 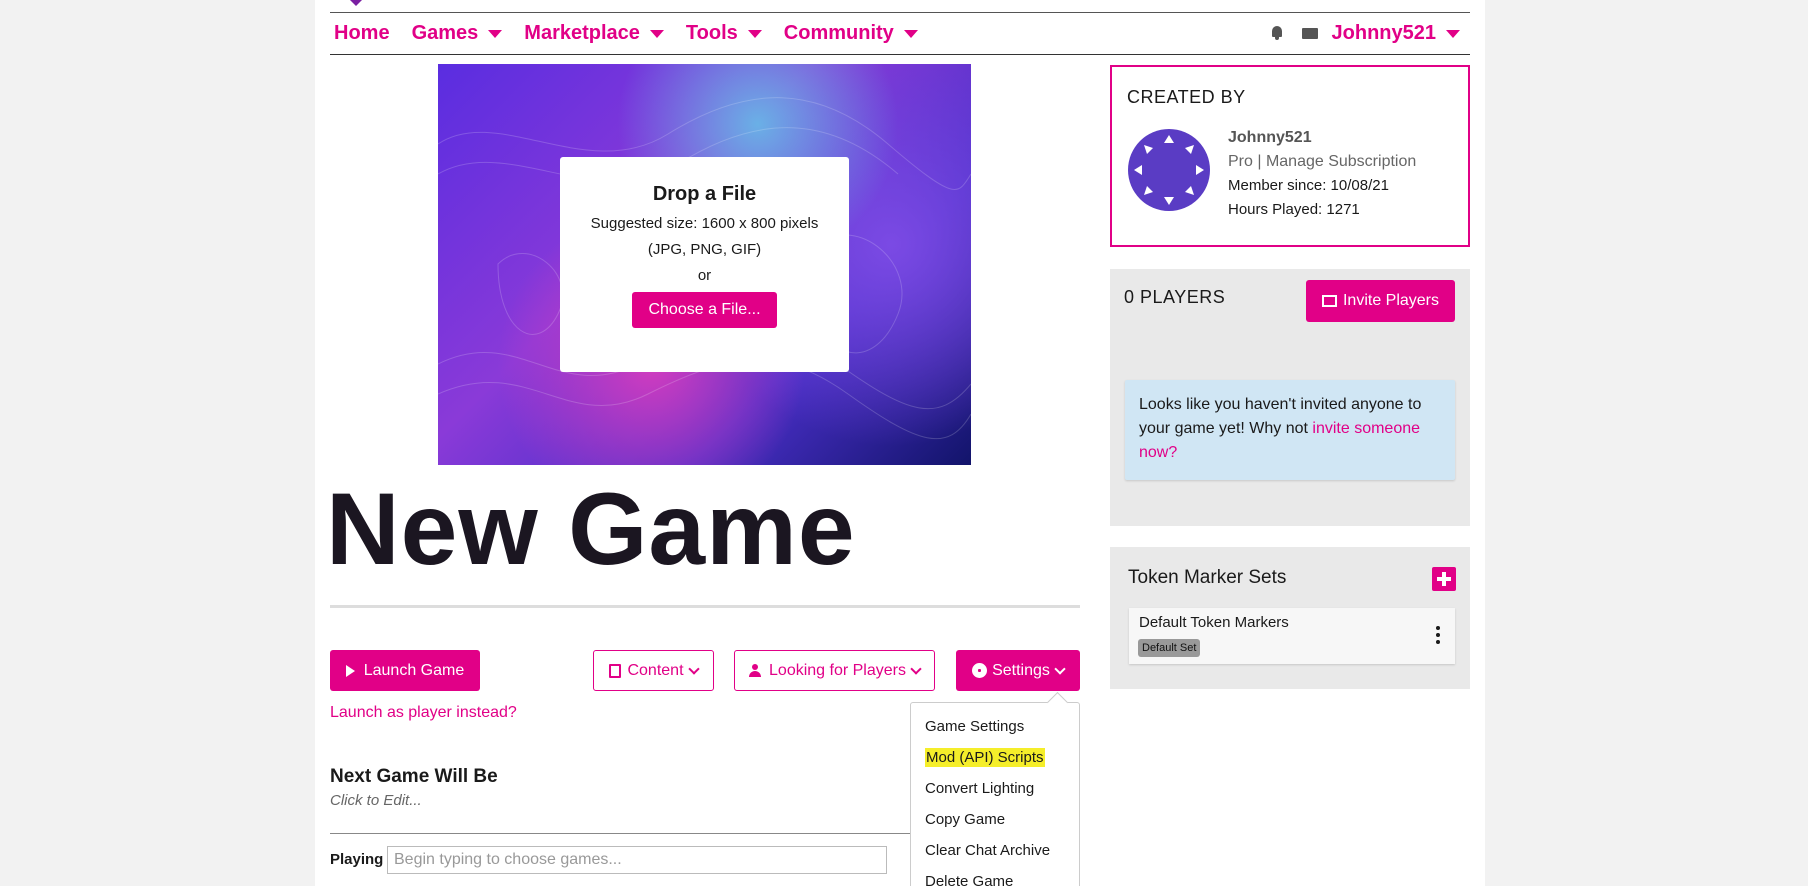 I want to click on players-count: 0 PLAYERS, so click(x=1175, y=297).